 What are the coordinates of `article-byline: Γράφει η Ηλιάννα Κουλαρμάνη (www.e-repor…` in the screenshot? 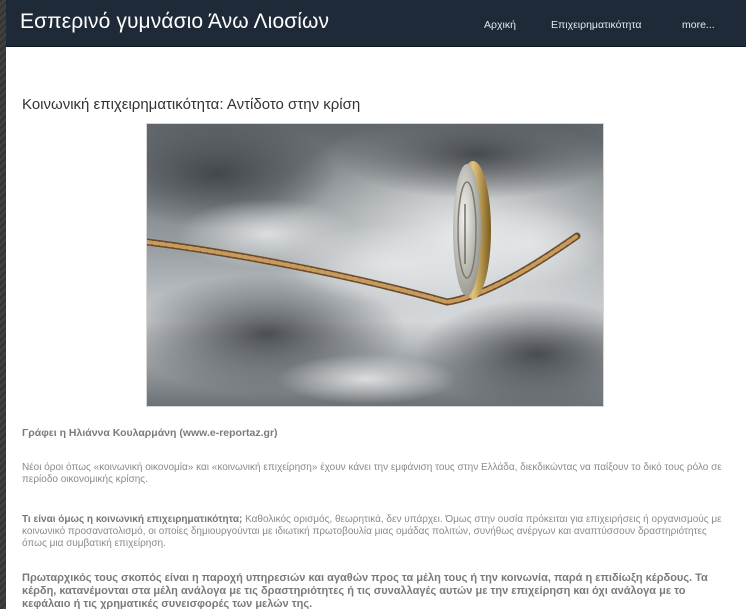 It's located at (150, 433).